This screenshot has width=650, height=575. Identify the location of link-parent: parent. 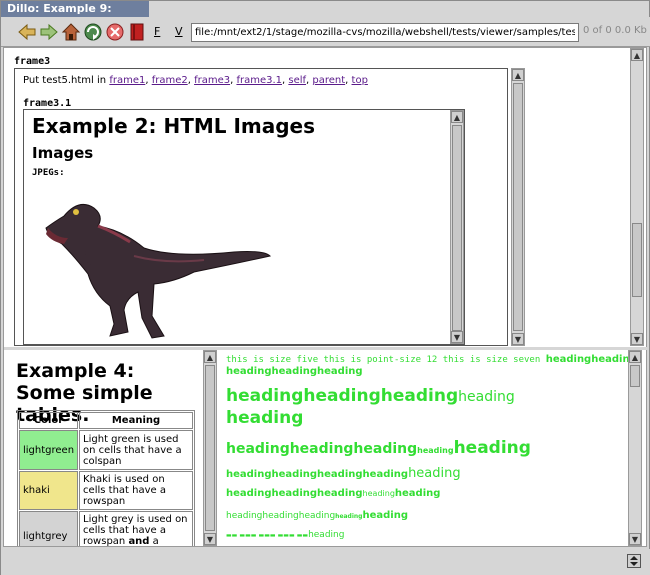
(328, 80).